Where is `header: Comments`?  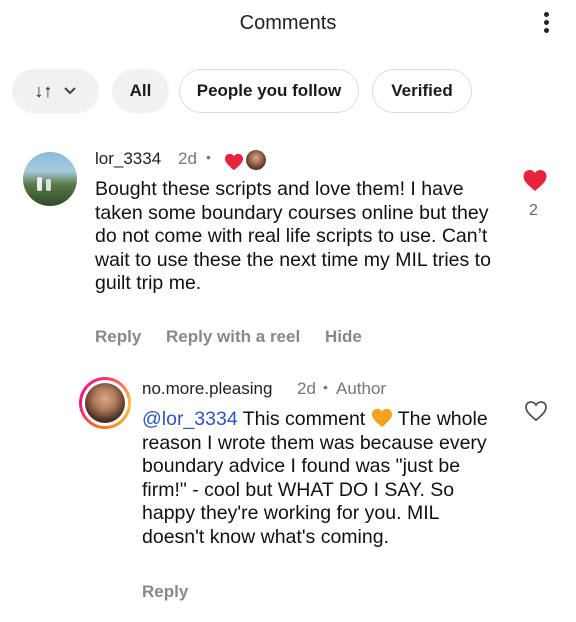
header: Comments is located at coordinates (288, 23).